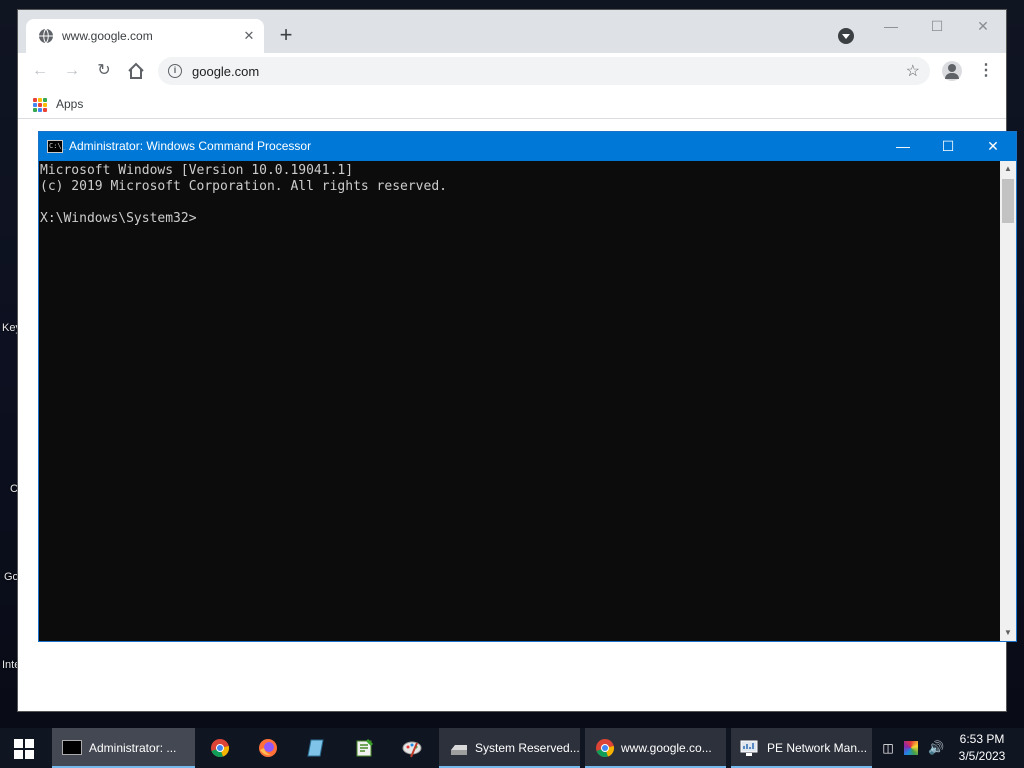 This screenshot has height=768, width=1024. Describe the element at coordinates (749, 748) in the screenshot. I see `network-manager-icon` at that location.